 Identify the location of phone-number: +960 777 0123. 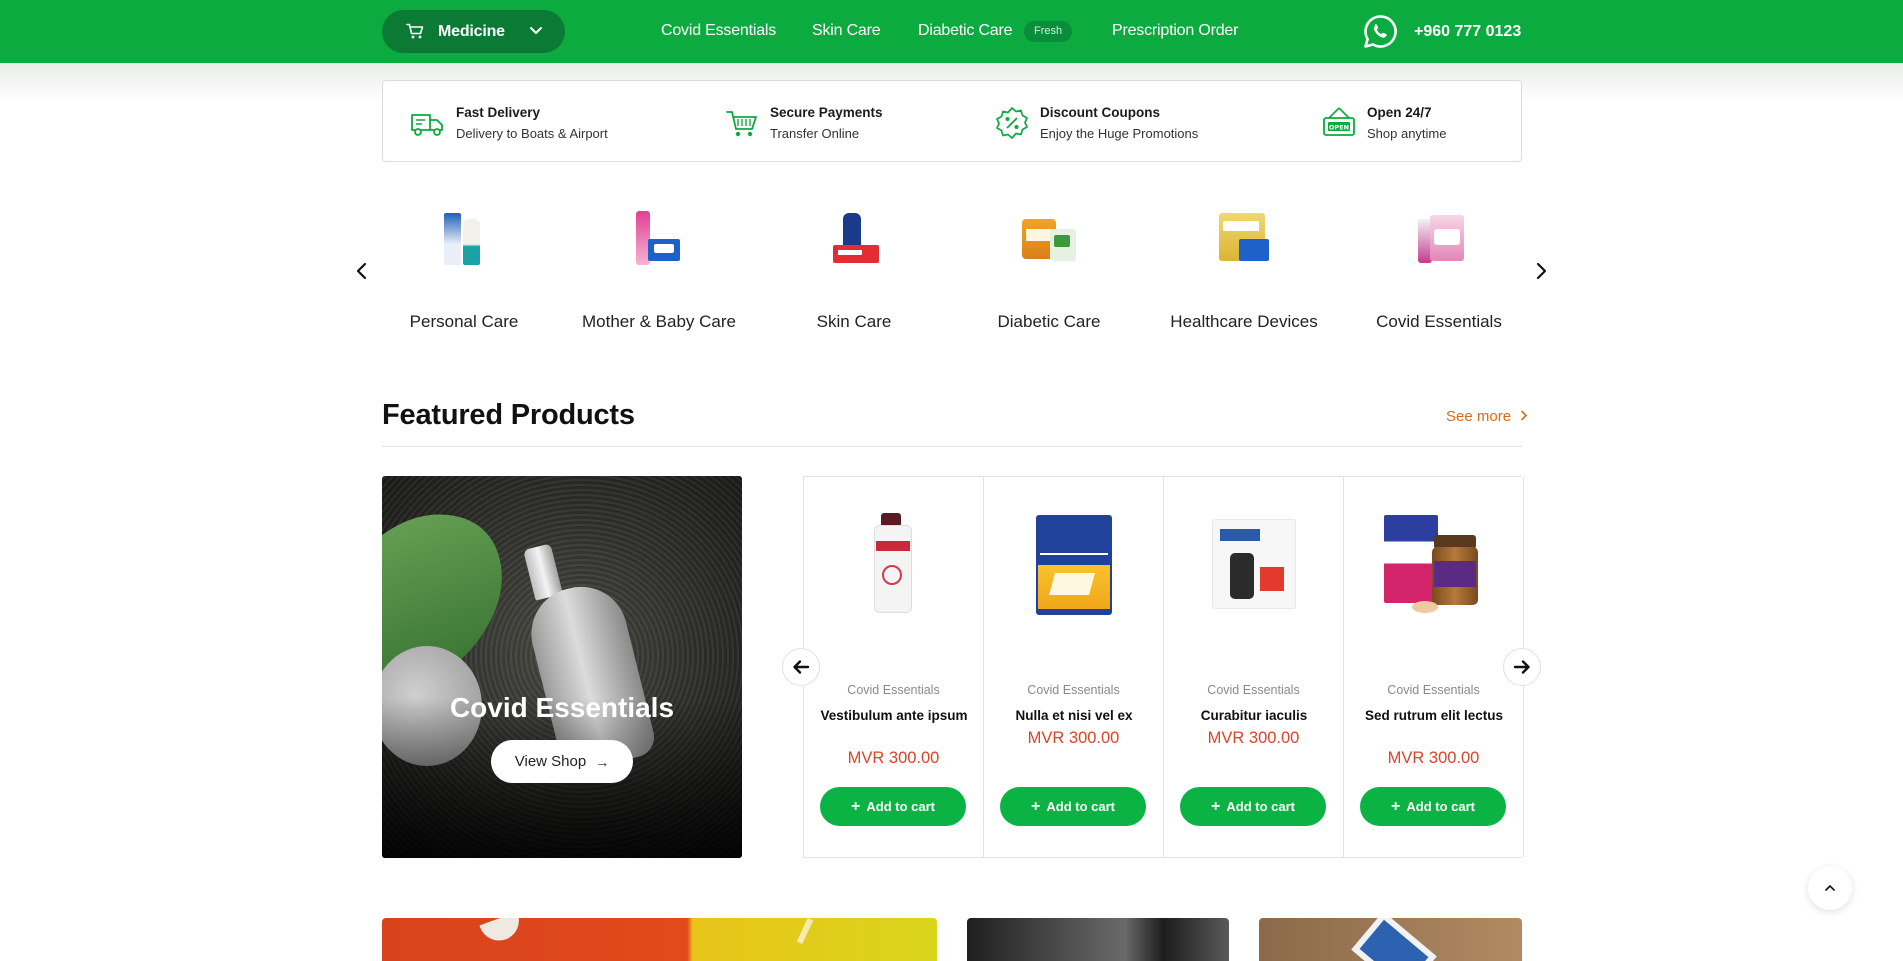
(1468, 31).